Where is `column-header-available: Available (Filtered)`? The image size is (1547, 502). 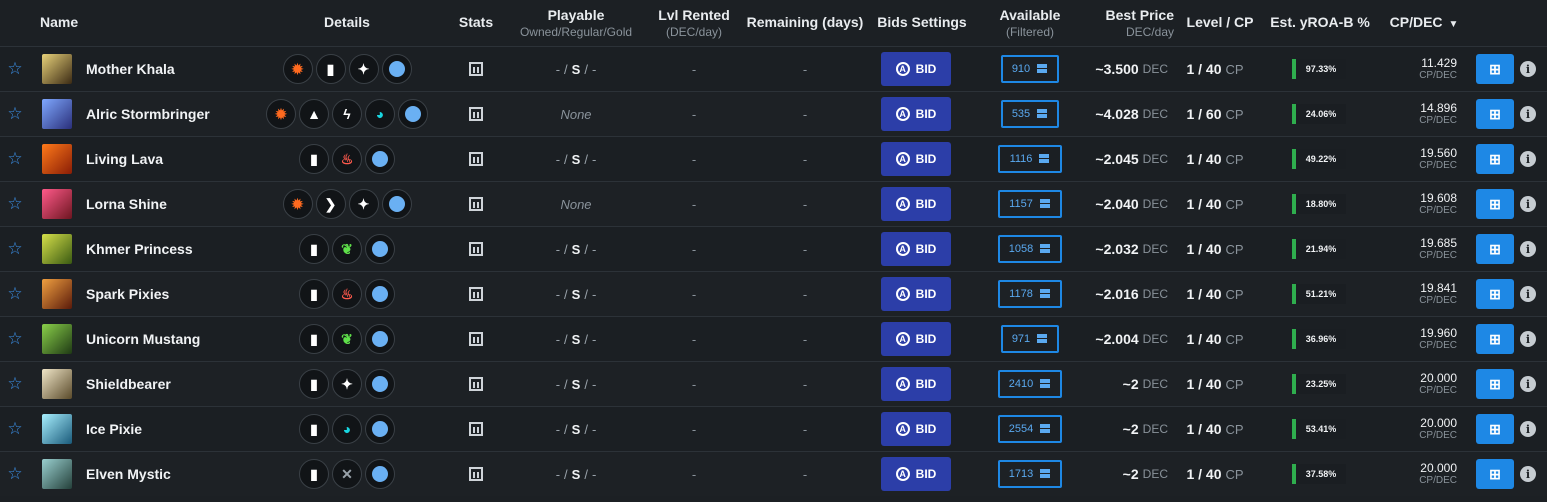
column-header-available: Available (Filtered) is located at coordinates (1030, 23).